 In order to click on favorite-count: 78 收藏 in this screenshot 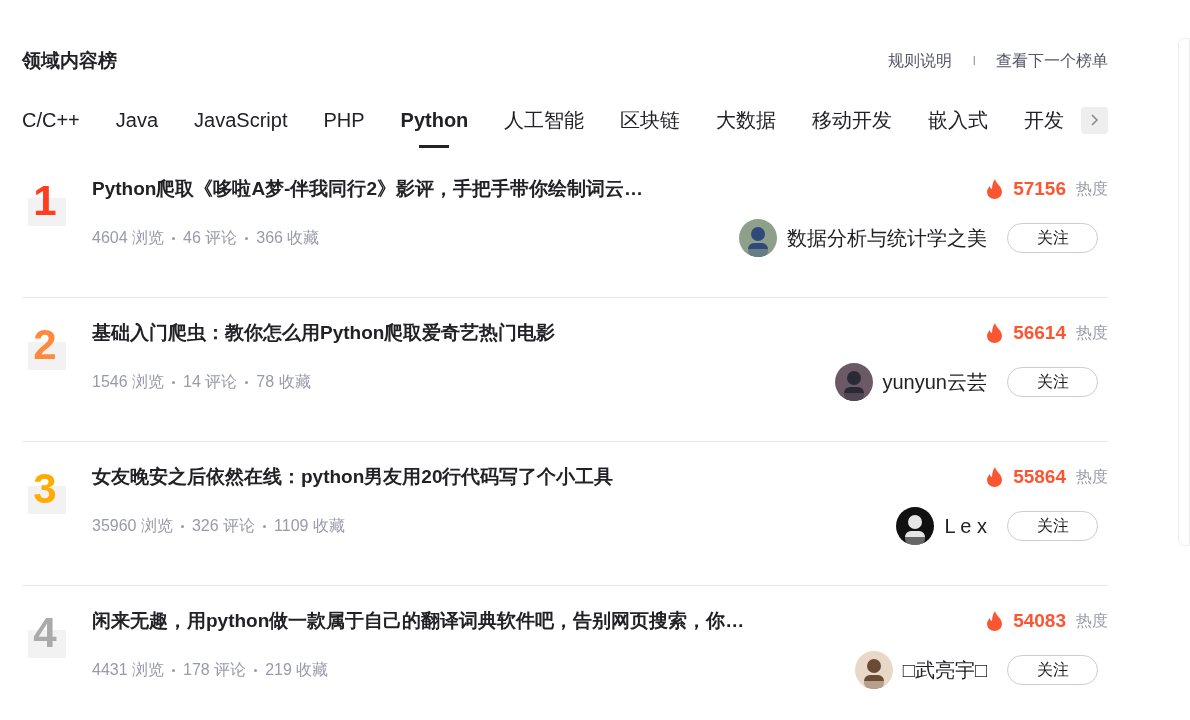, I will do `click(283, 382)`.